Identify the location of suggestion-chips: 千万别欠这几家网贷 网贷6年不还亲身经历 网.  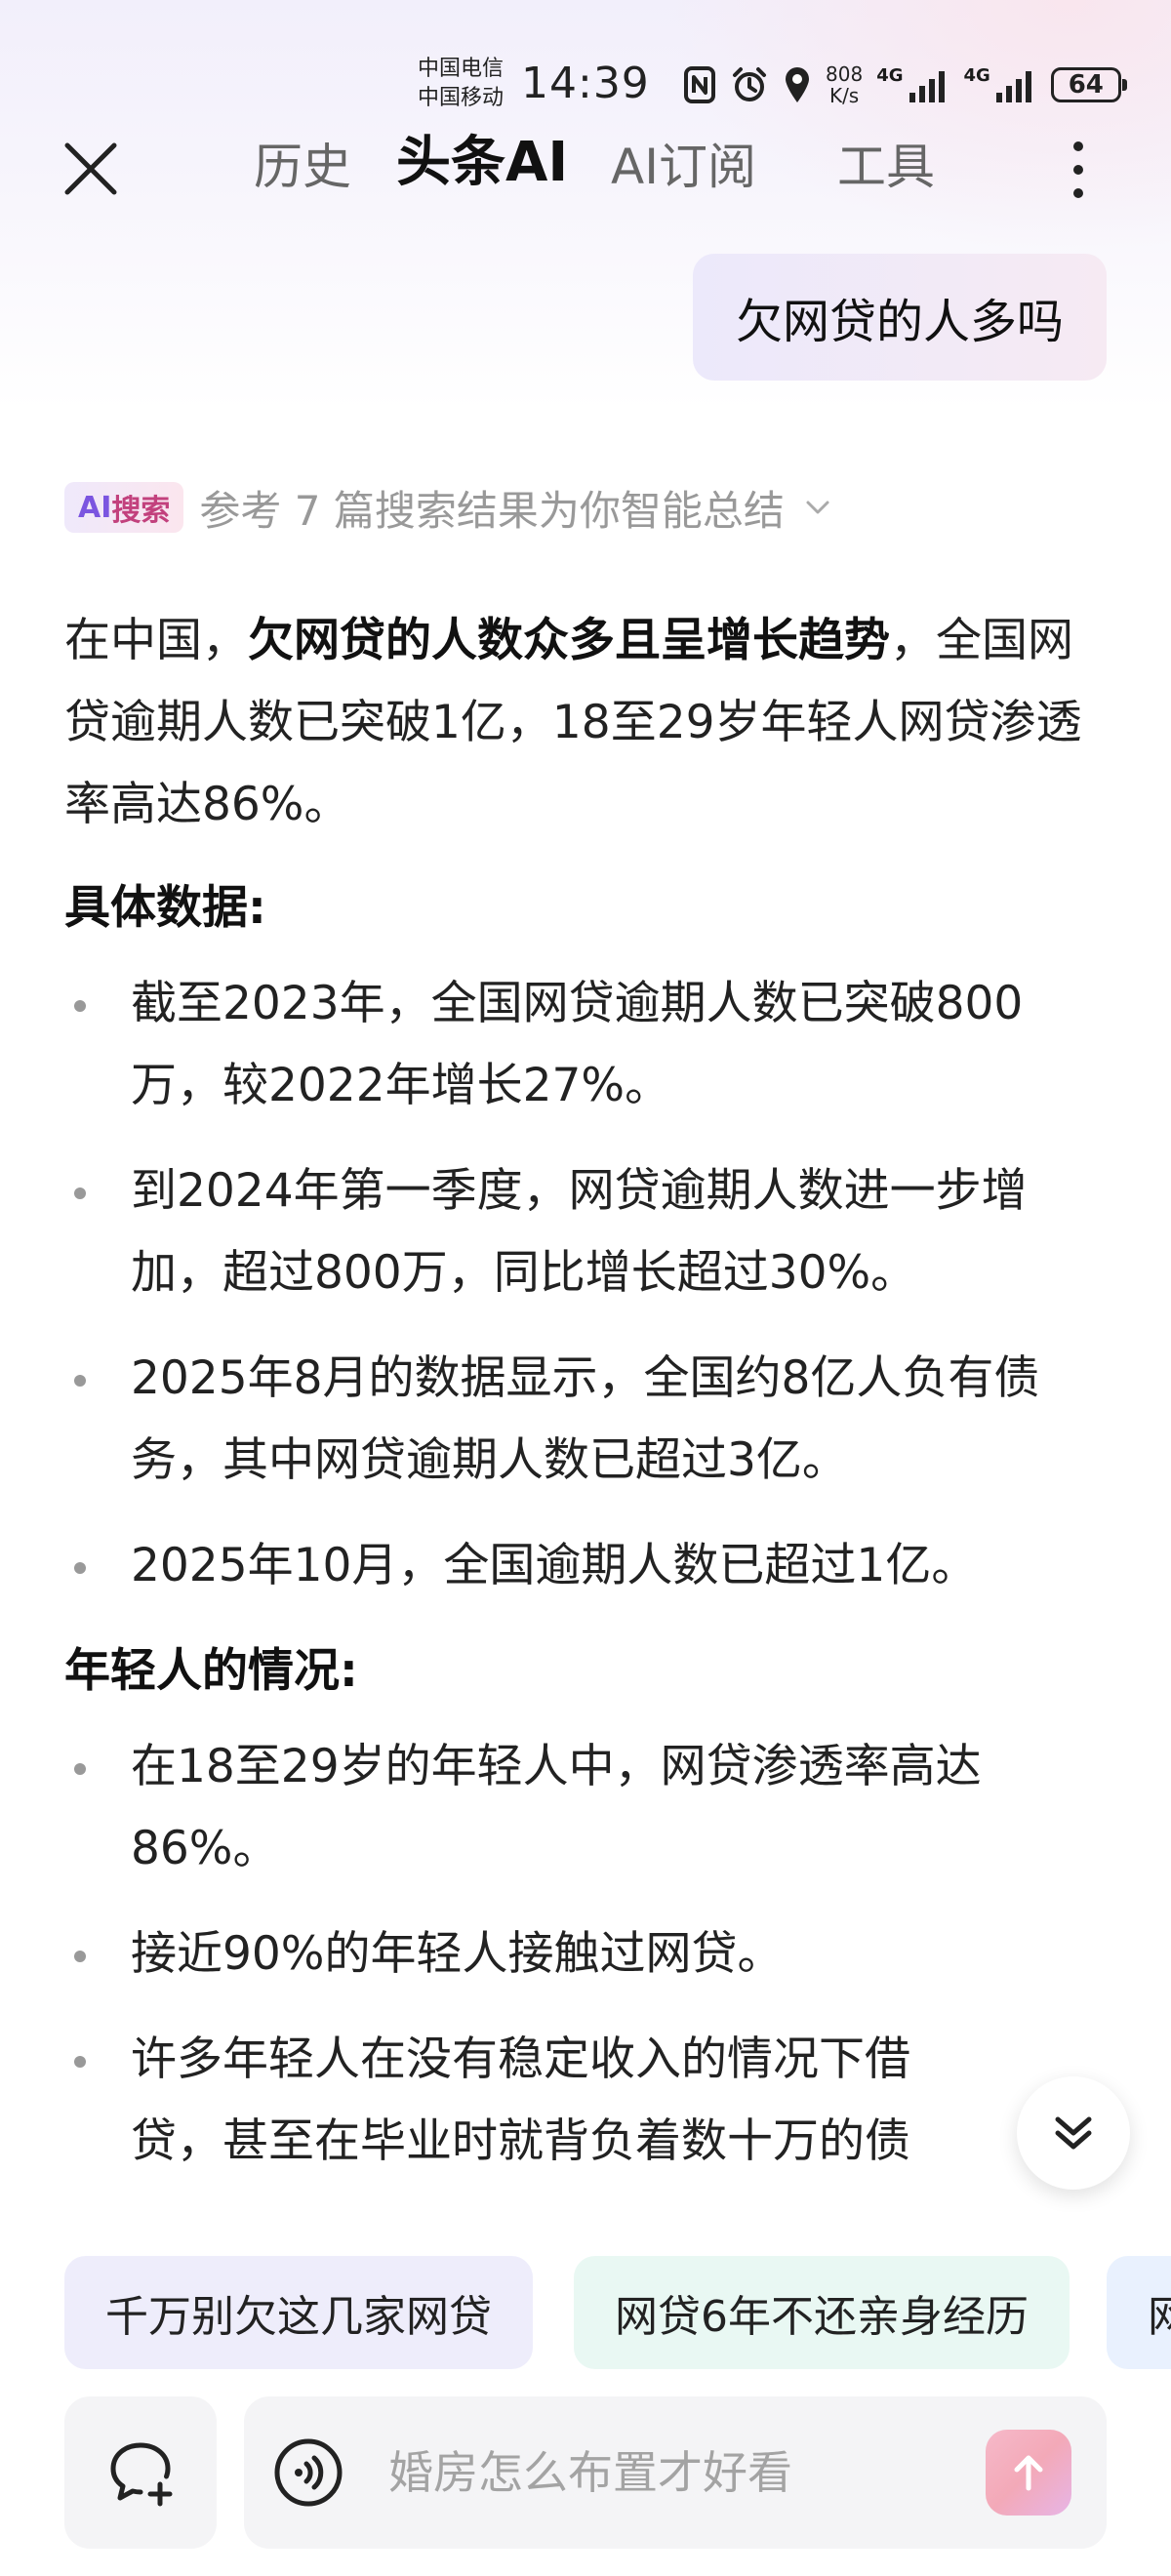
(617, 2312).